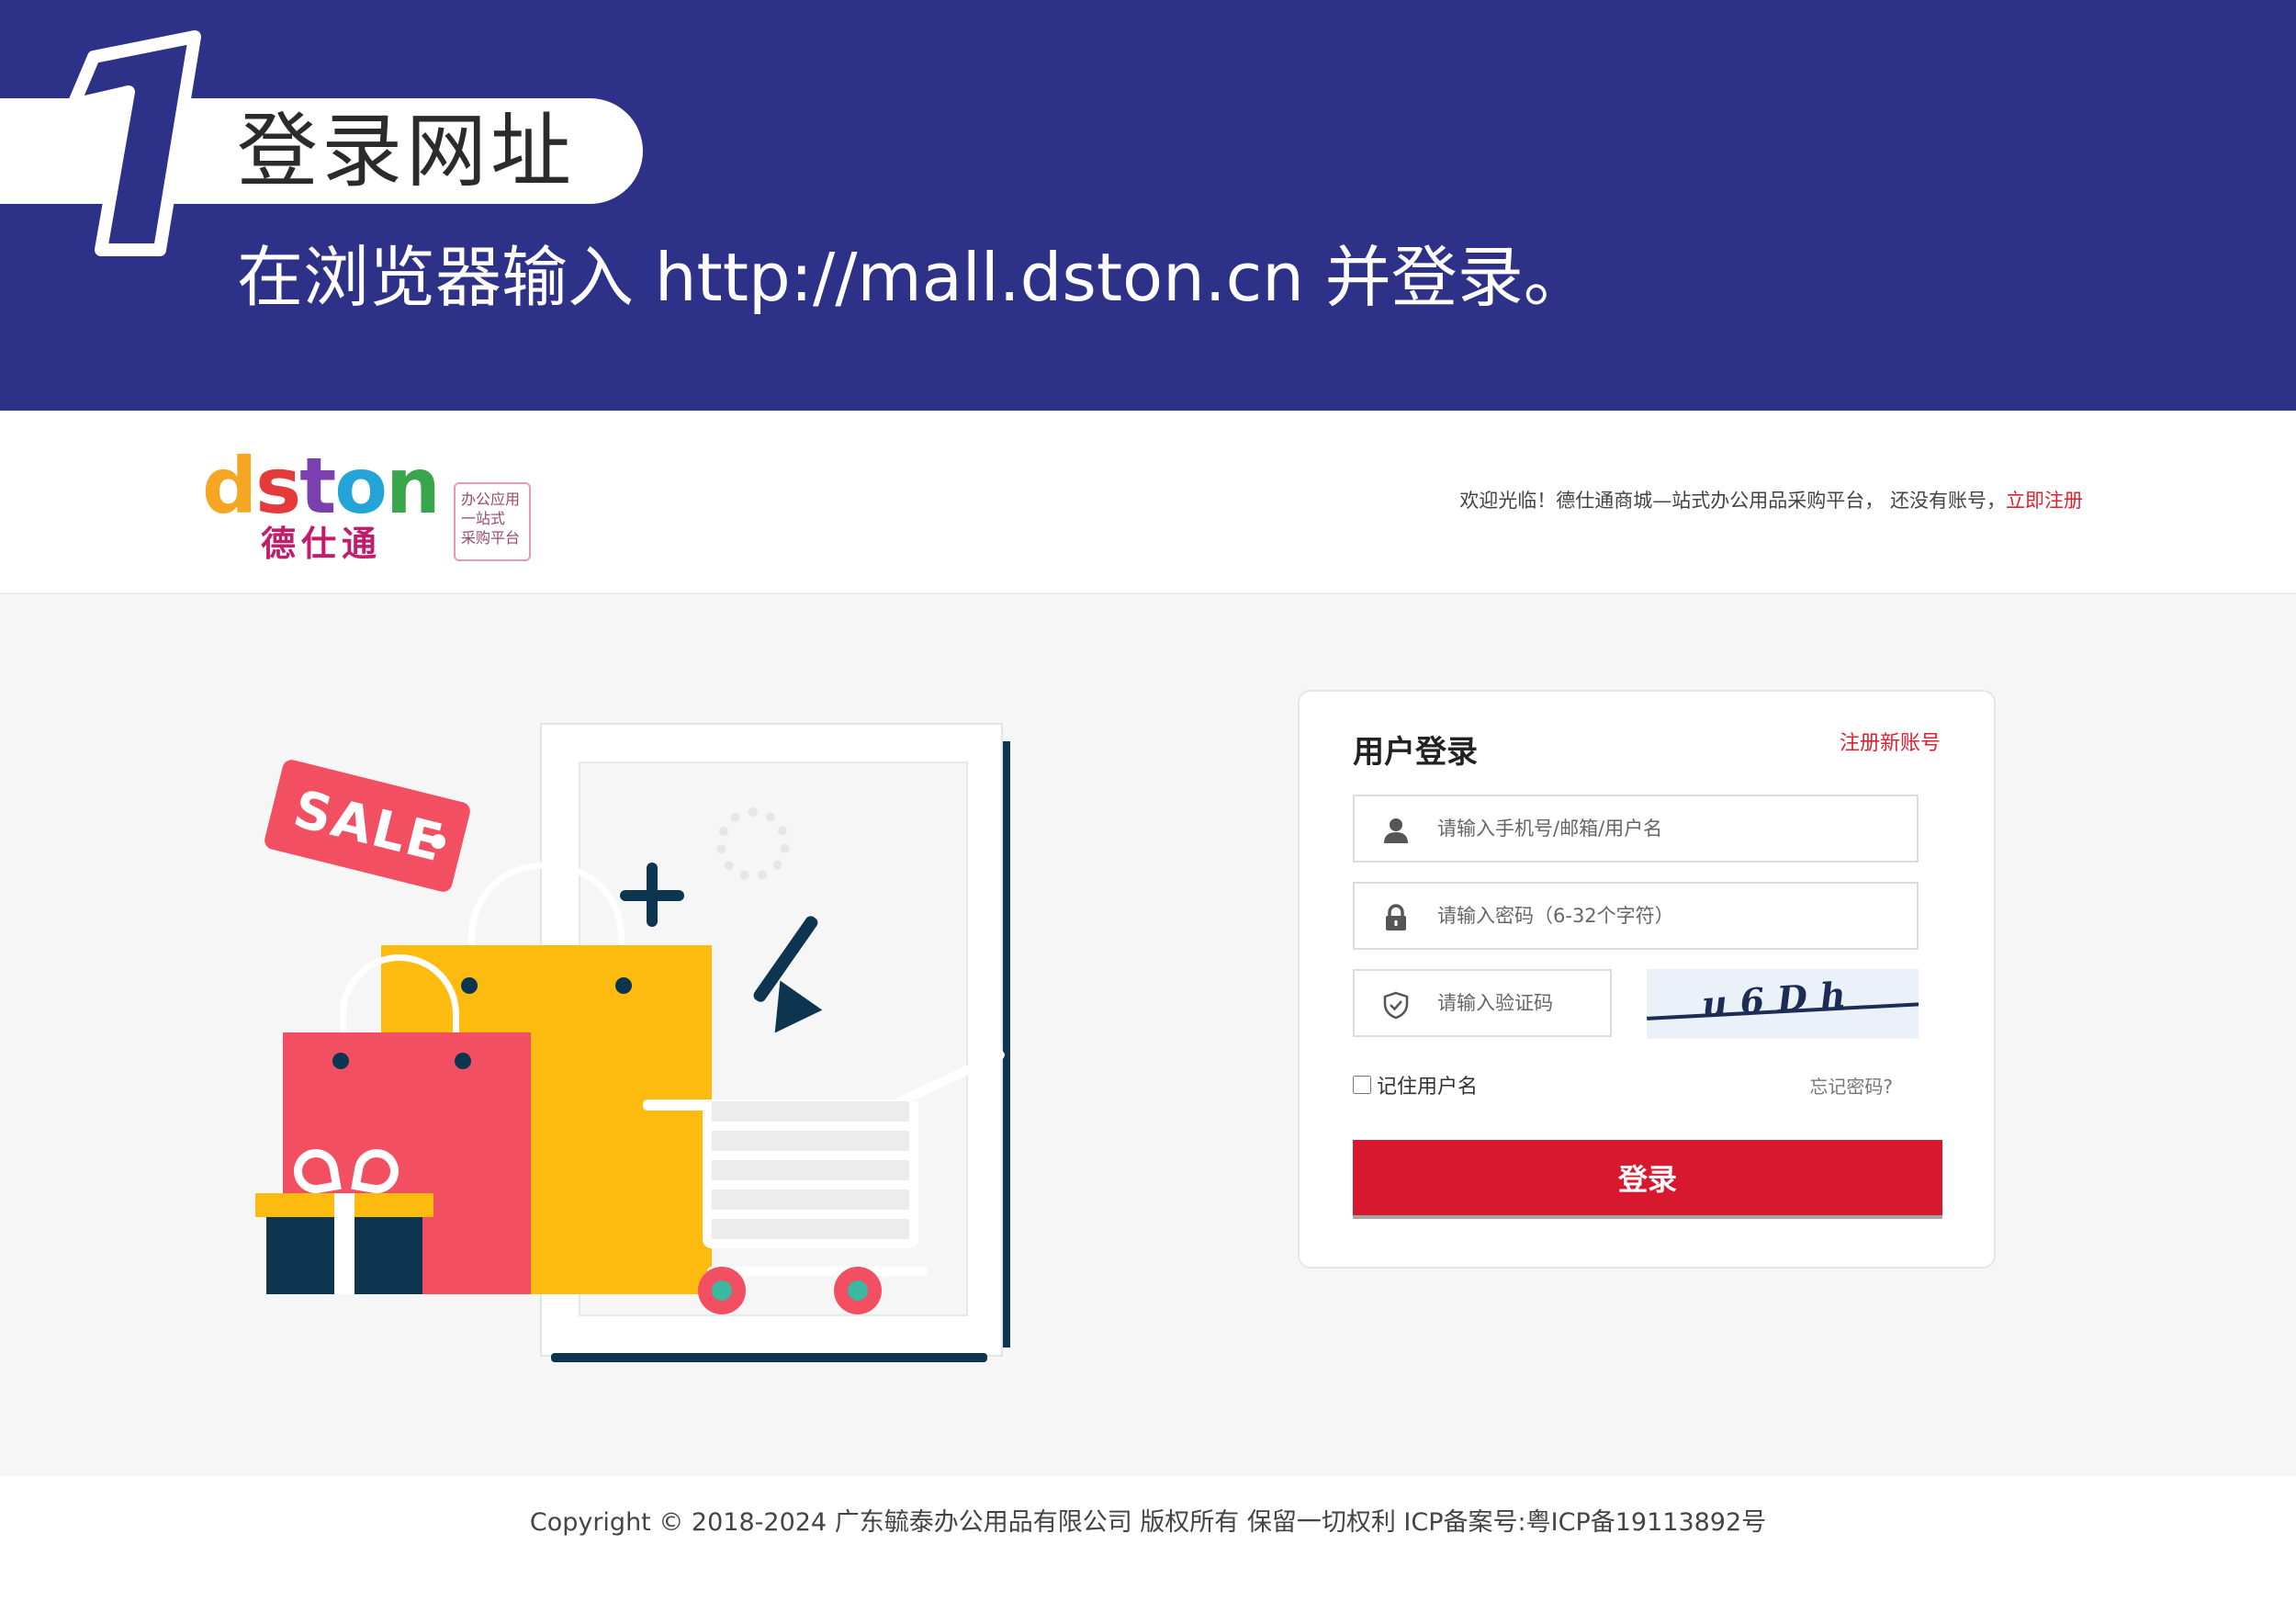  I want to click on welcome-message: 欢迎光临！德仕通商城—站式办公用品采购平台， 还没有账号，立即注册, so click(1771, 501).